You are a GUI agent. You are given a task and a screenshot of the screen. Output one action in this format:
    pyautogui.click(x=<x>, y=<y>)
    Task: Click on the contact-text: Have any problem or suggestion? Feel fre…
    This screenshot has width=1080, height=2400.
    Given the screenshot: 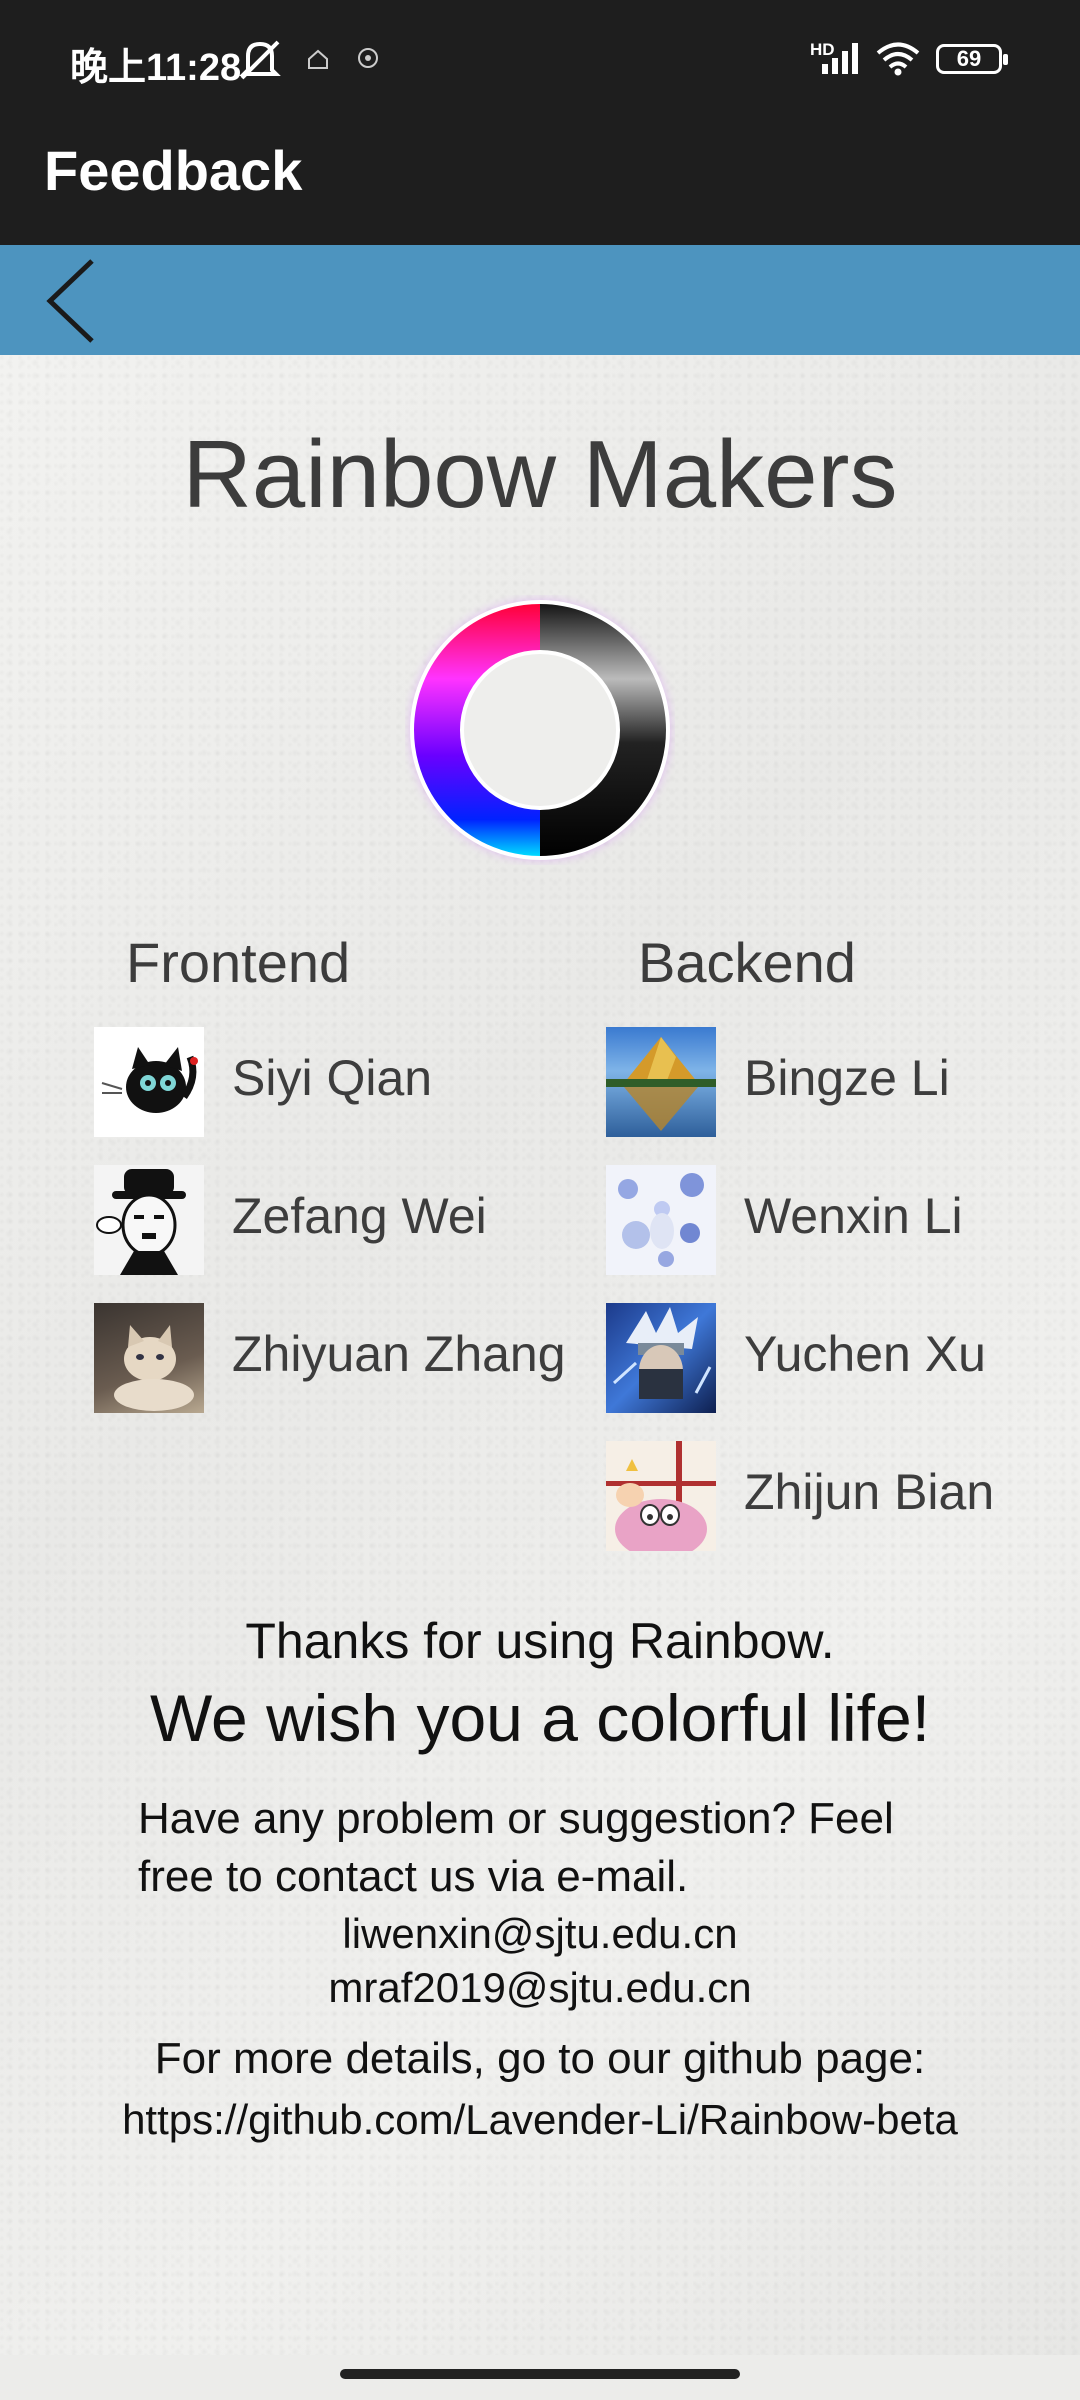 What is the action you would take?
    pyautogui.click(x=516, y=1847)
    